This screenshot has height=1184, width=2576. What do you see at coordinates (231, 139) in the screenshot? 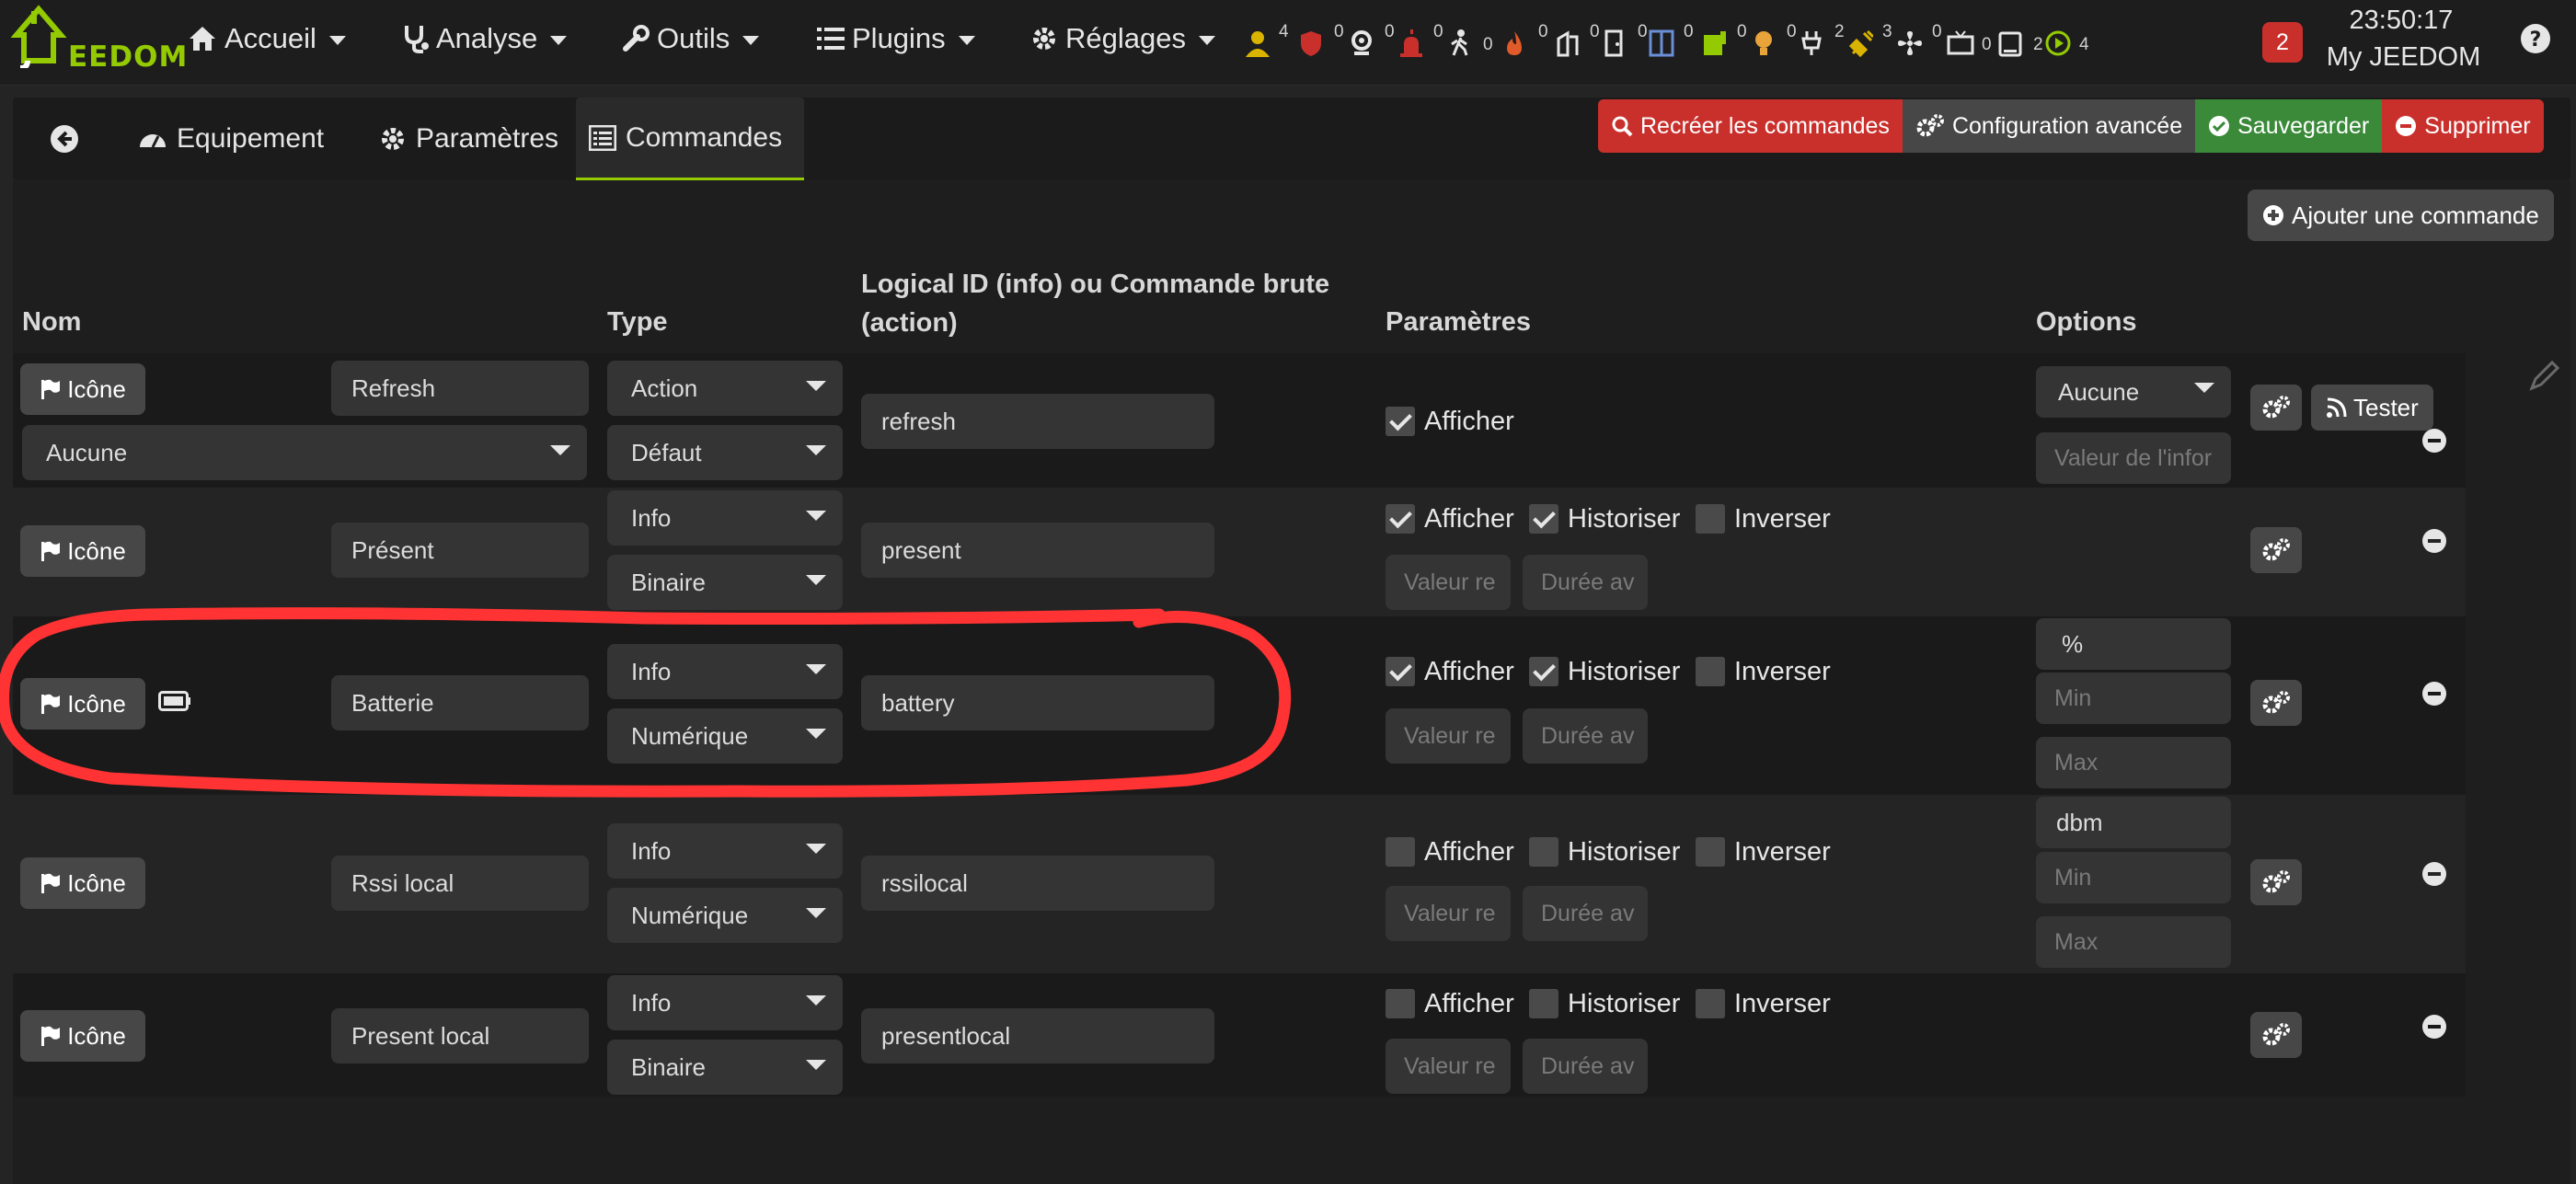
I see `tab-equipement: Equipement` at bounding box center [231, 139].